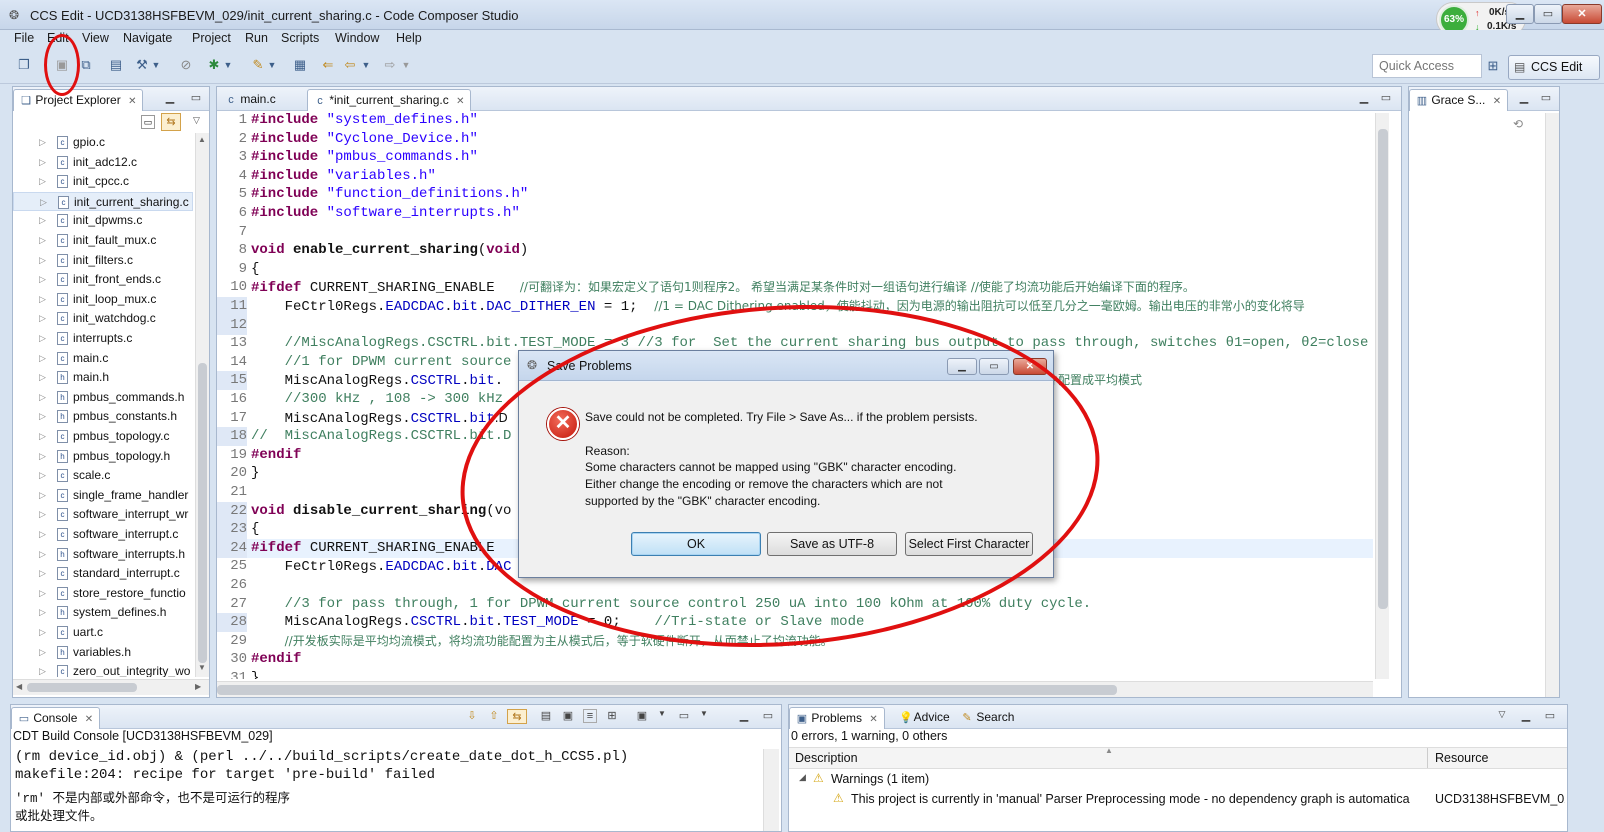  I want to click on dialog-close-button: ✕, so click(1030, 366).